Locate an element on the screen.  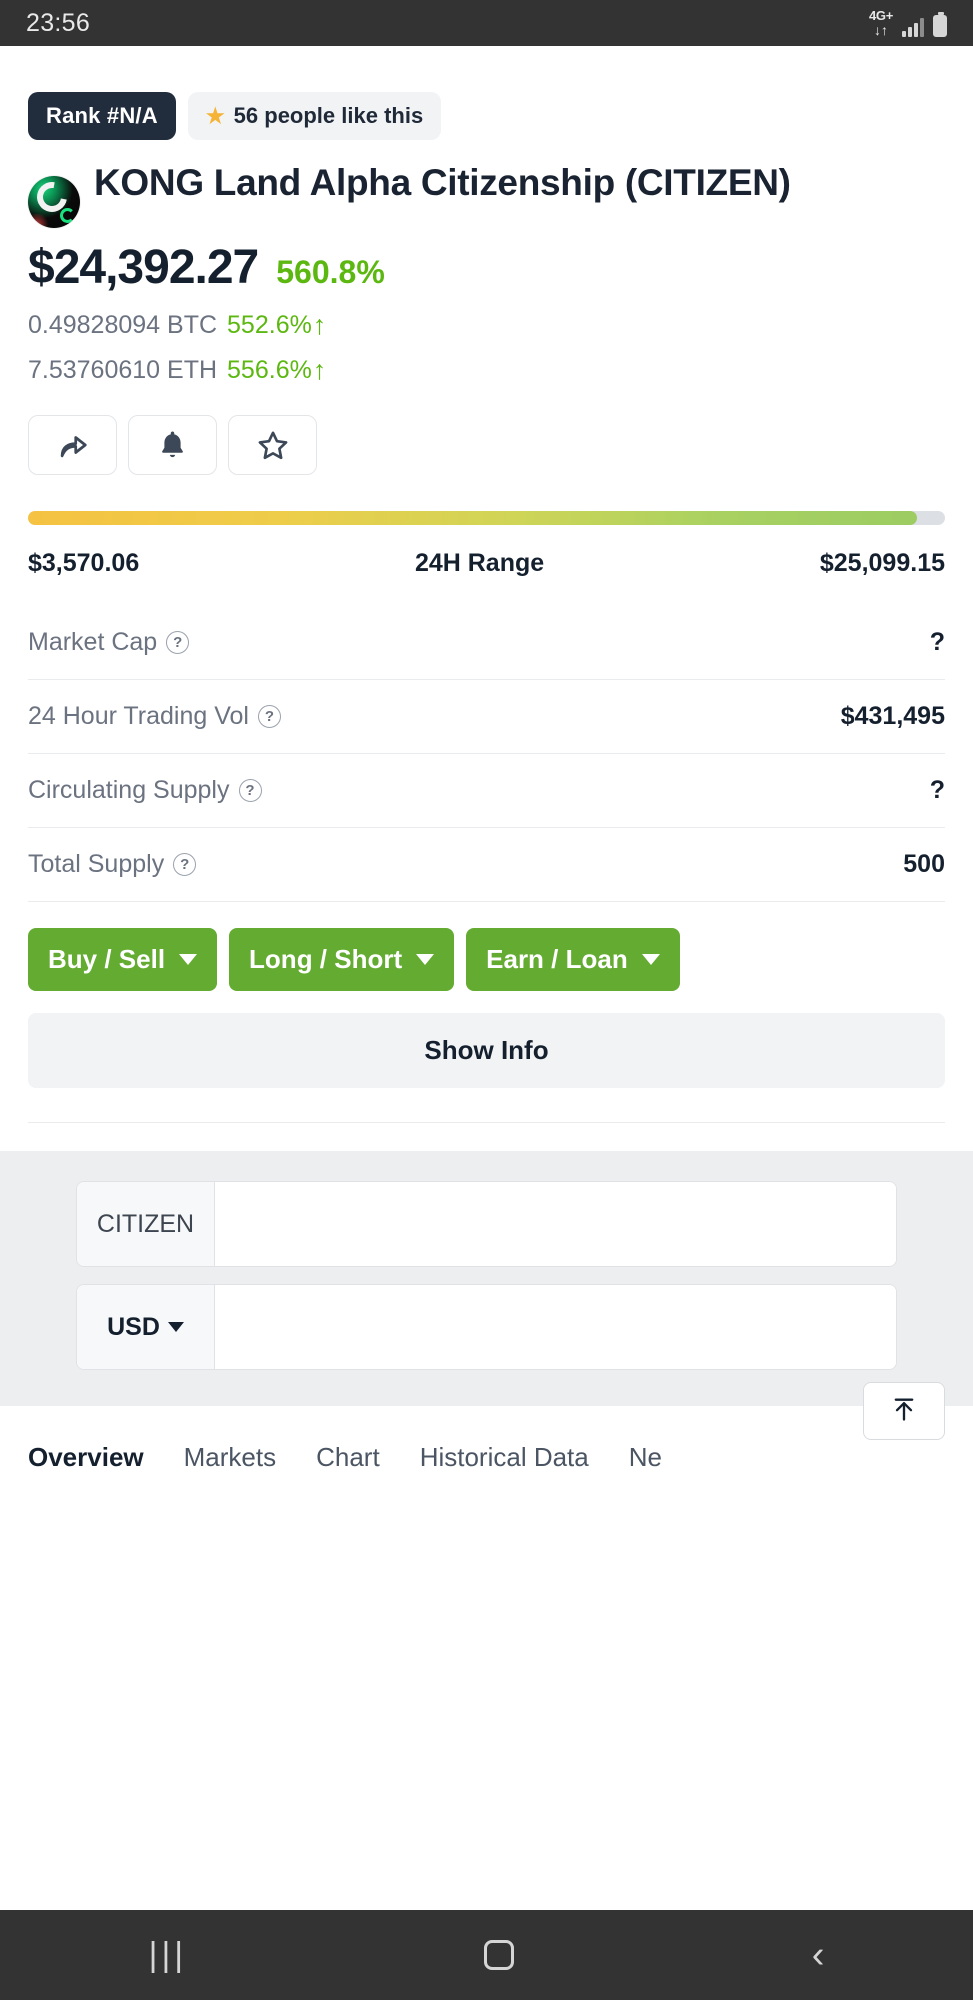
kong-land-coin-logo-icon is located at coordinates (54, 202).